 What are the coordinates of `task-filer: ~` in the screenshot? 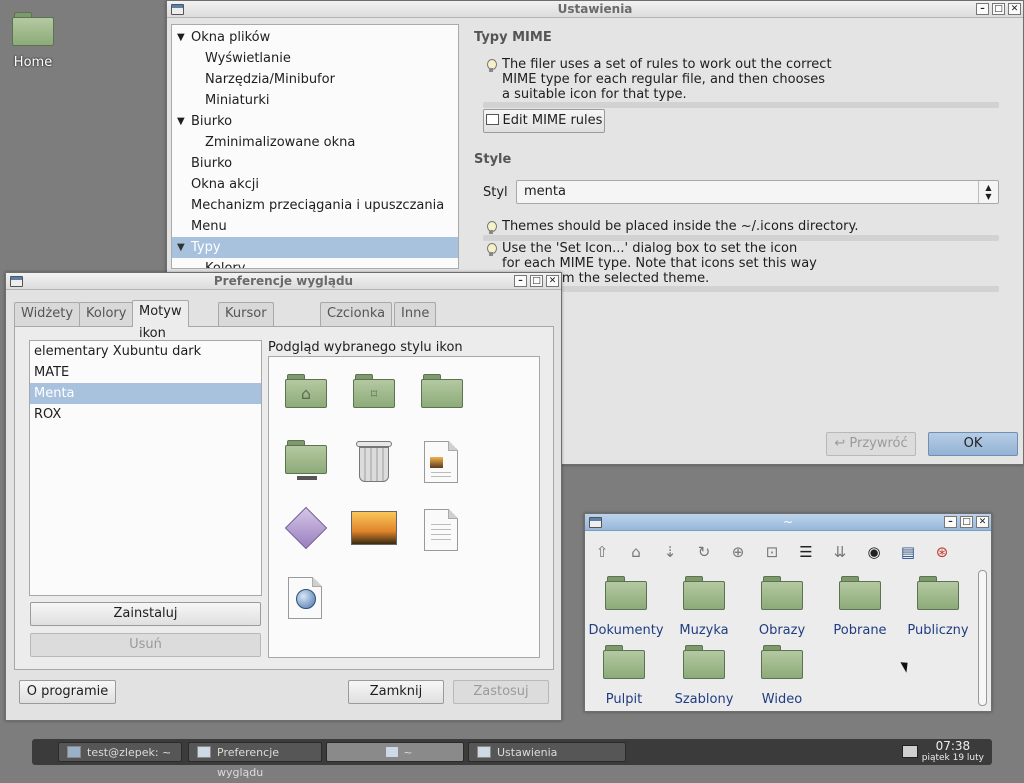 It's located at (395, 752).